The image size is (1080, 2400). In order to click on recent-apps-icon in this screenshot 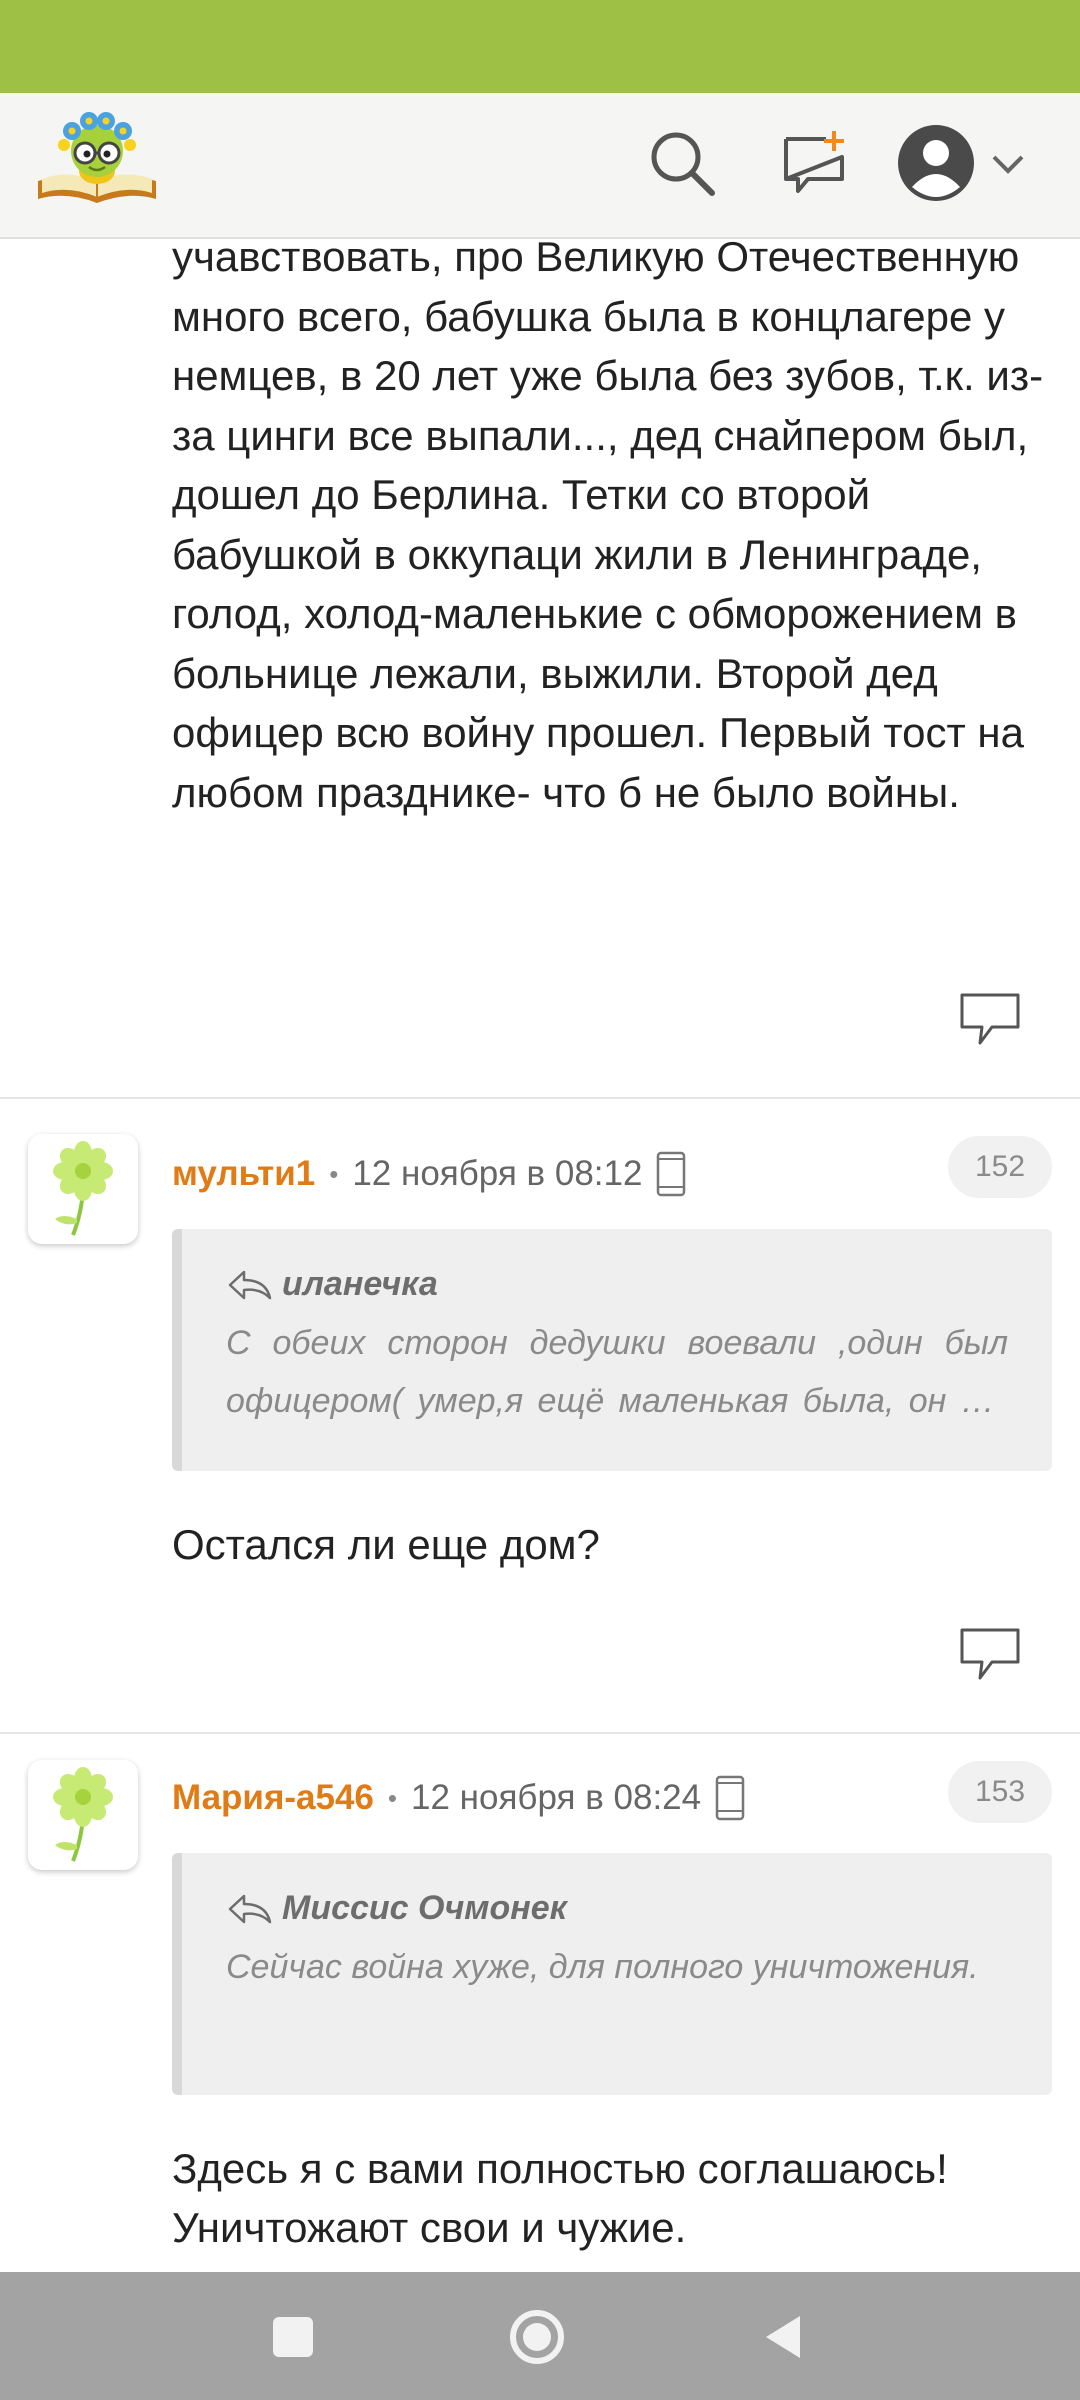, I will do `click(293, 2337)`.